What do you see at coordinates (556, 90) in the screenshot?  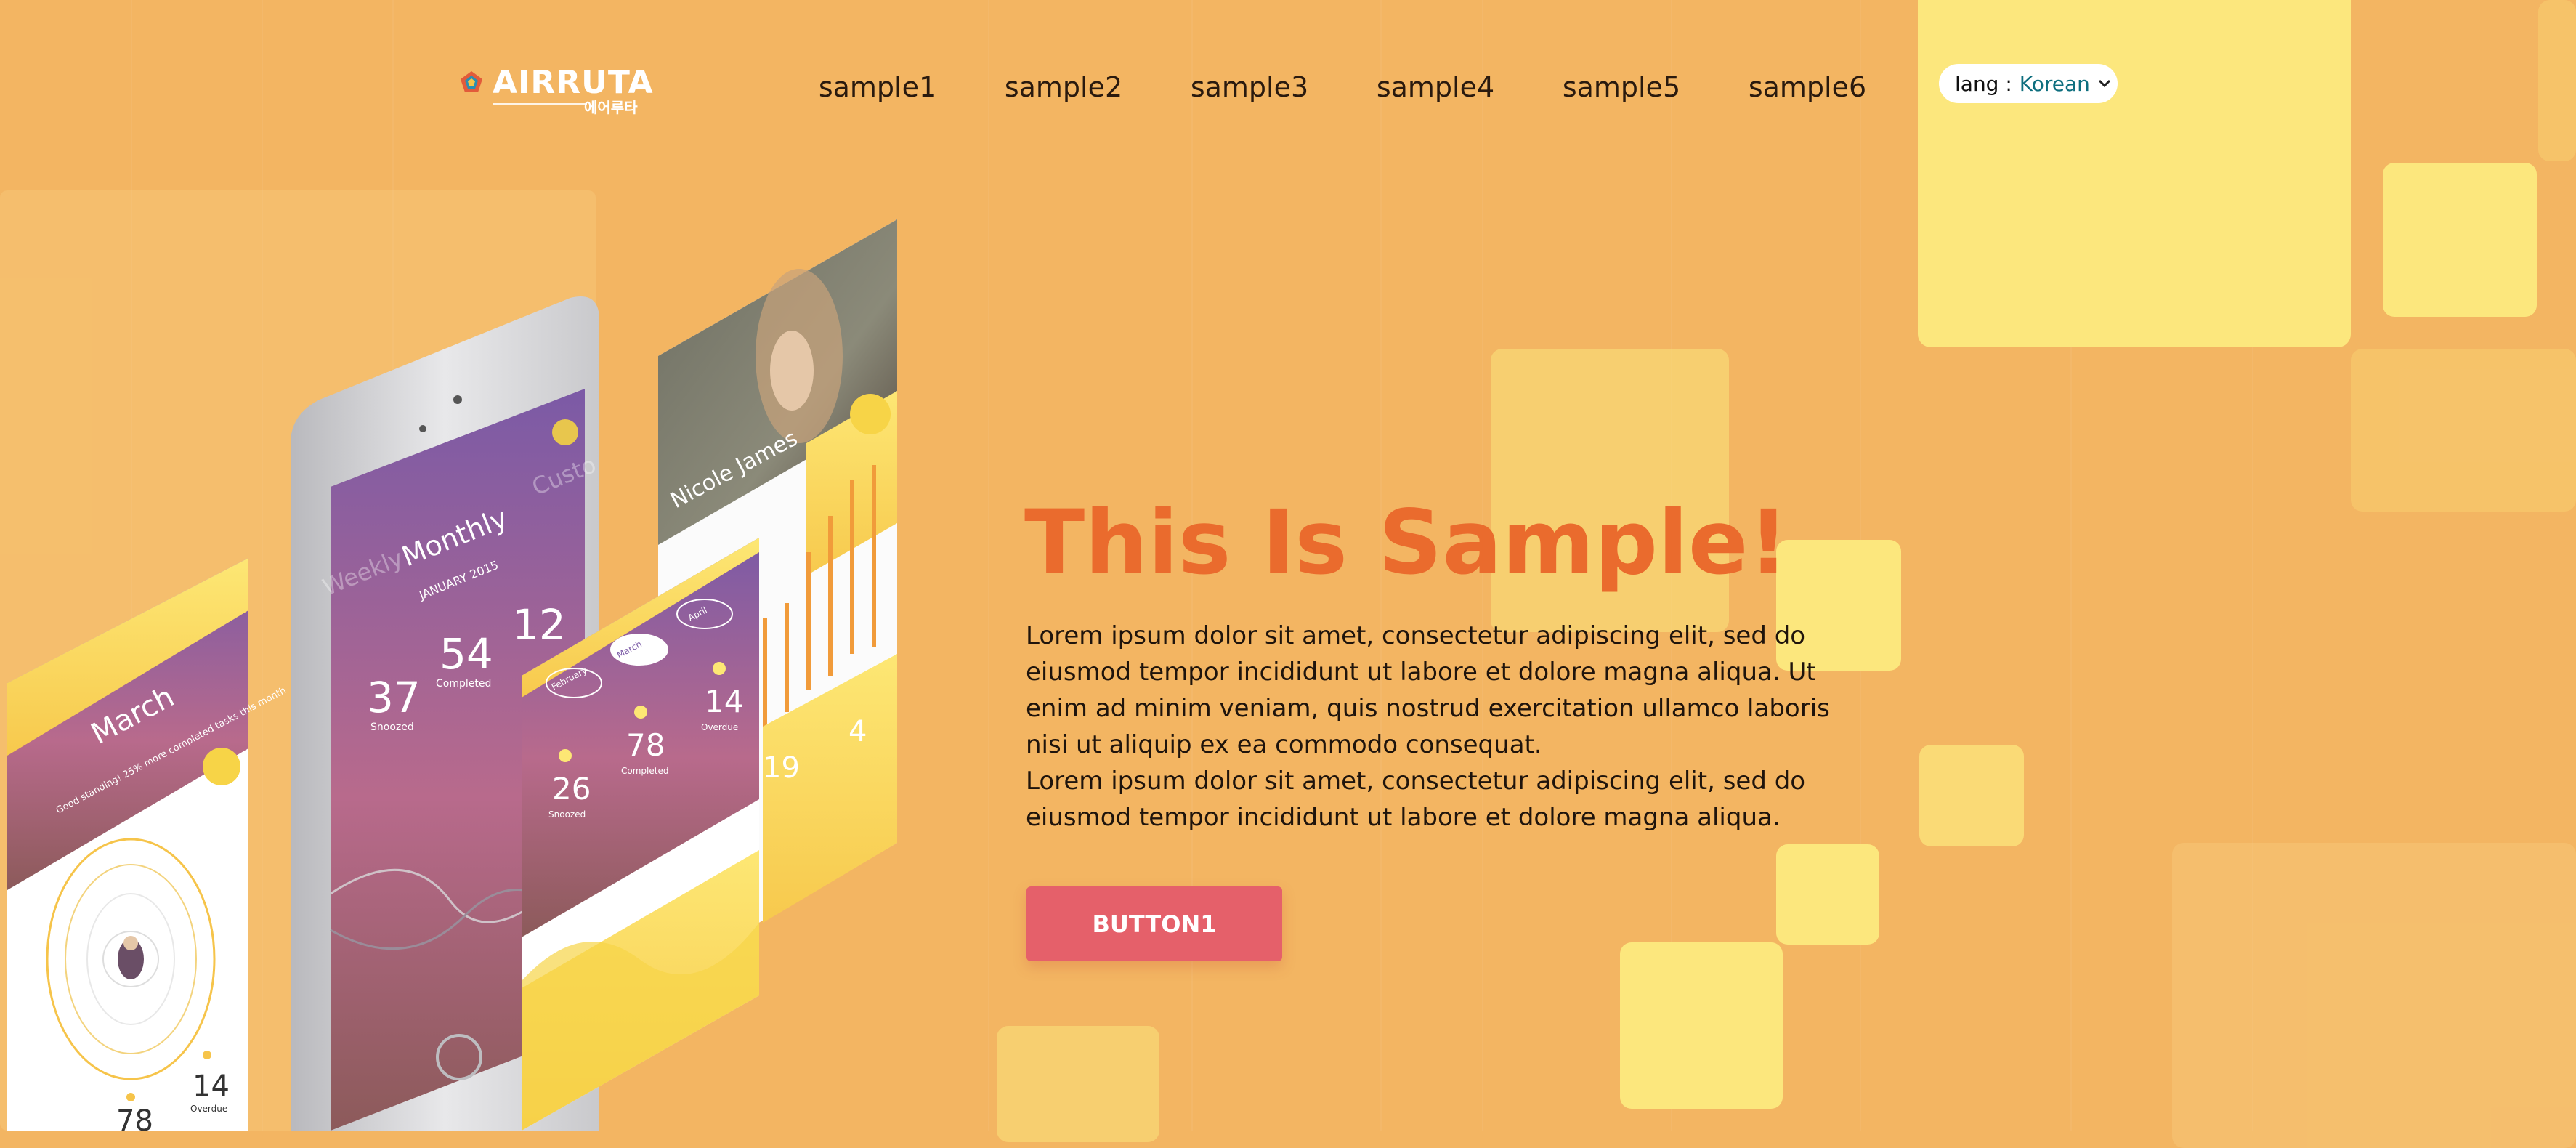 I see `logo: AIRRUTA 에어루타` at bounding box center [556, 90].